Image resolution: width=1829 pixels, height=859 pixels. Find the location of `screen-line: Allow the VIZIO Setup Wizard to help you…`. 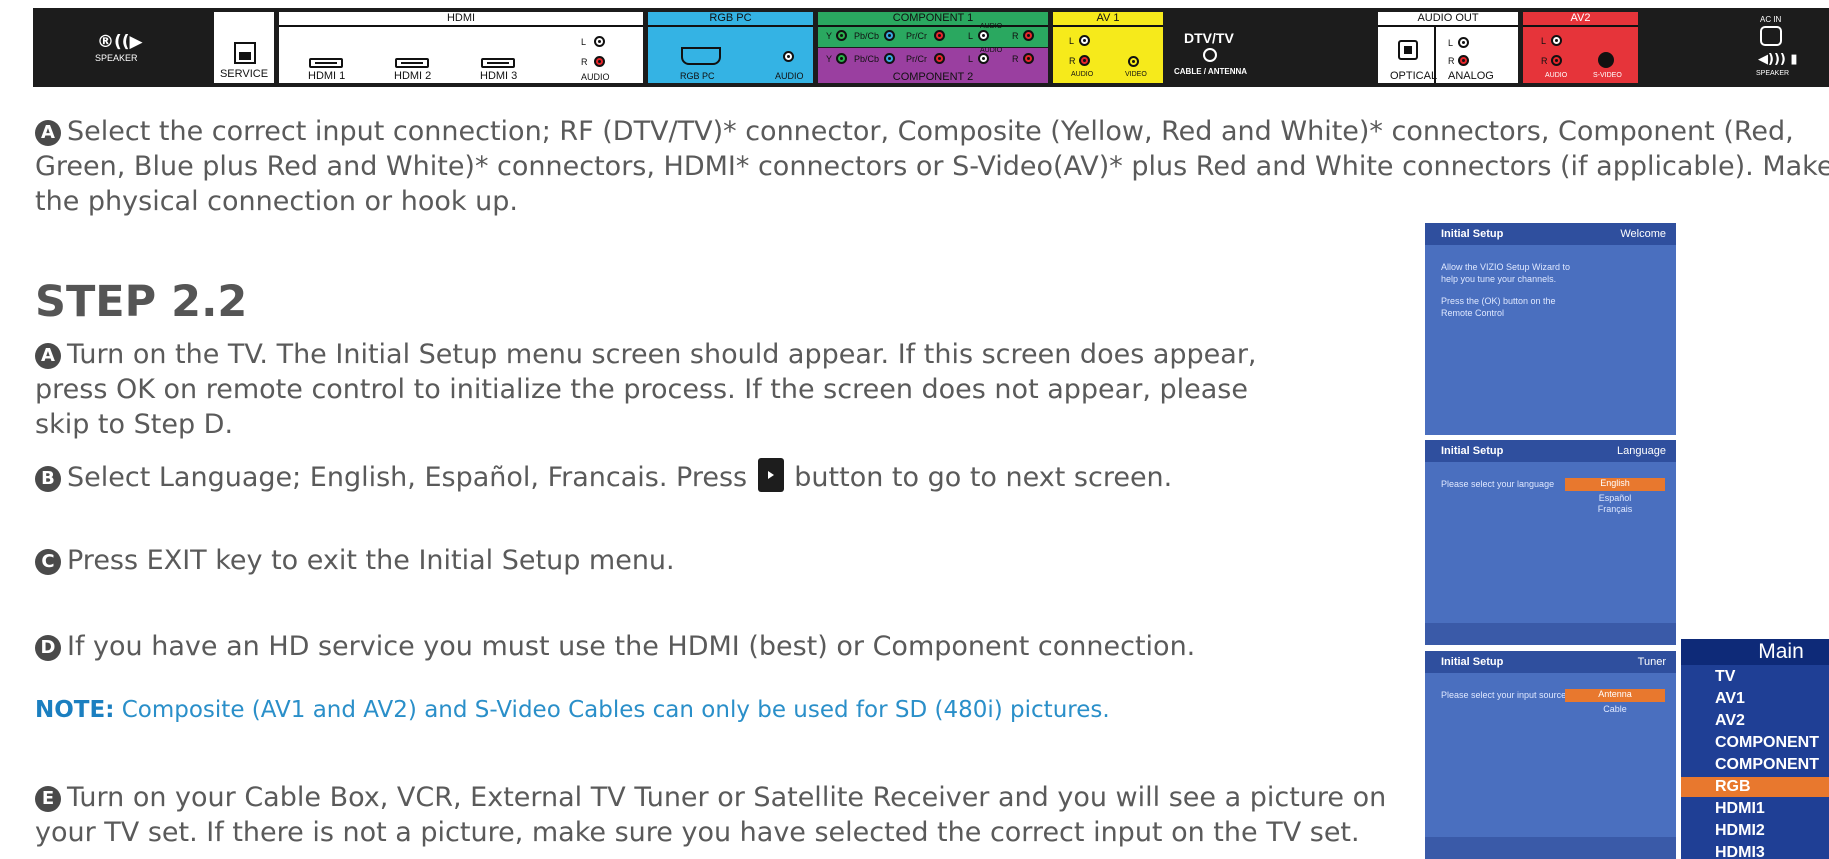

screen-line: Allow the VIZIO Setup Wizard to help you… is located at coordinates (1506, 273).